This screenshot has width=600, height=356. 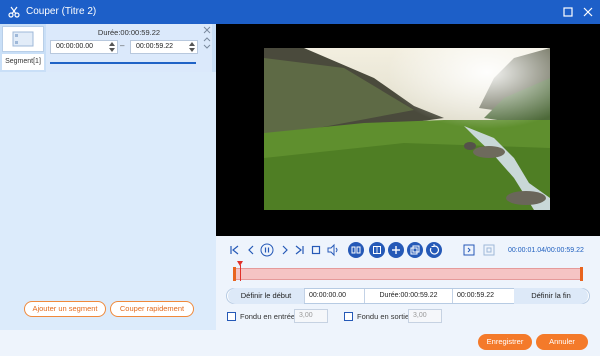 I want to click on grid-icon, so click(x=377, y=250).